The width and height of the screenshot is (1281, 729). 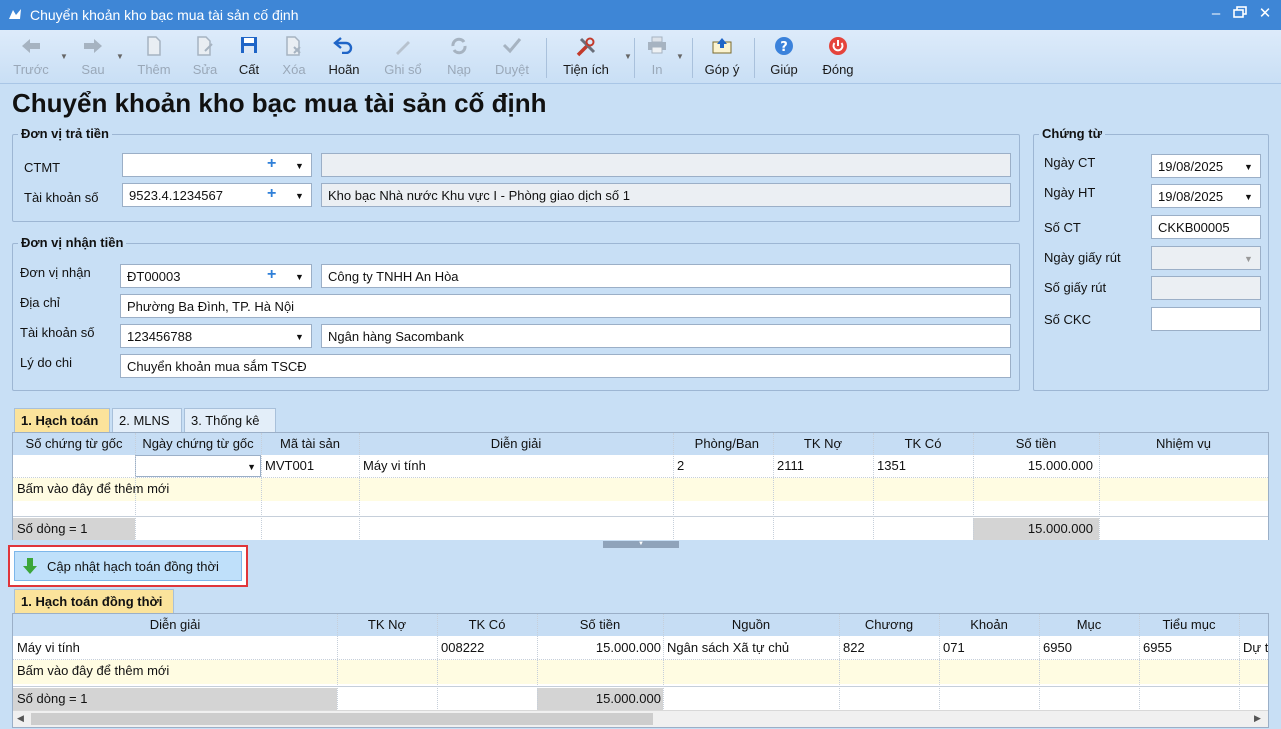 What do you see at coordinates (889, 648) in the screenshot?
I see `cell-chapter: 822` at bounding box center [889, 648].